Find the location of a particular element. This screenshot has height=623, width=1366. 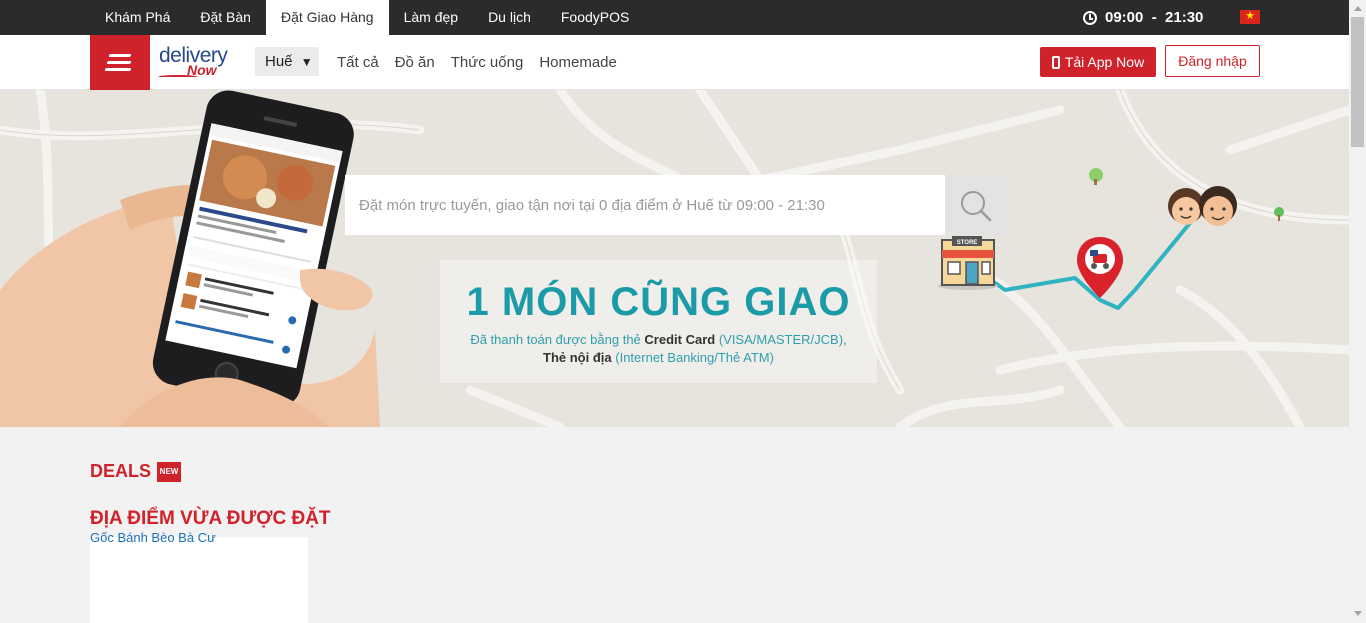

topnav-foodypos: FoodyPOS is located at coordinates (595, 17).